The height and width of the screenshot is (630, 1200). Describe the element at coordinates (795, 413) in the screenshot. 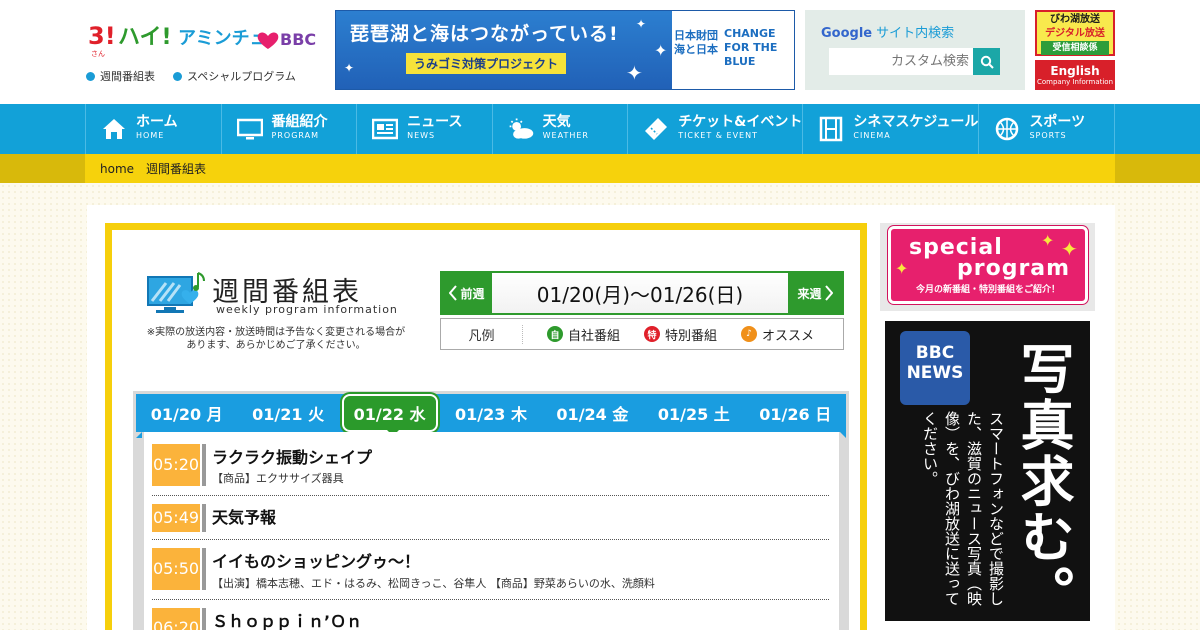

I see `tab-day-0126: 01/26 日` at that location.